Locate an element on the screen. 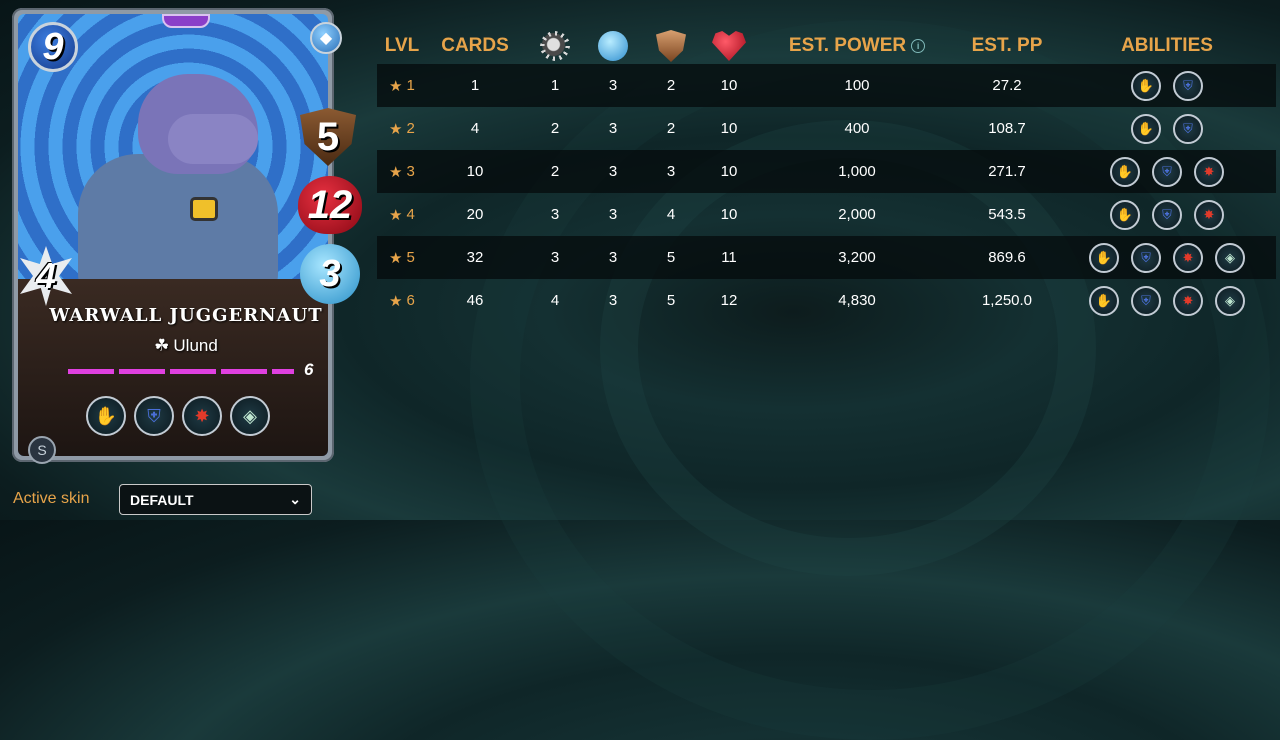 The width and height of the screenshot is (1280, 740). table-row: ★ 4 20 3 3 4 10 2,000 543.5 ✋ ⛨ ✸ is located at coordinates (826, 214).